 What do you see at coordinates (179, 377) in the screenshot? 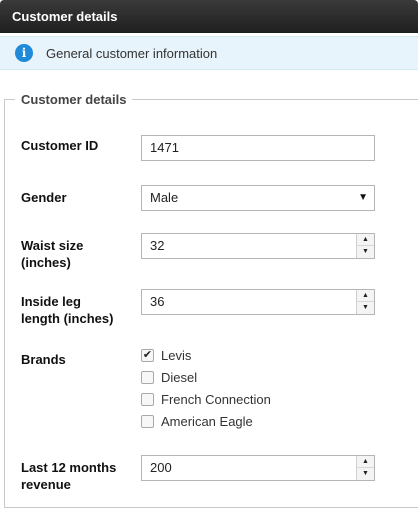
I see `brand-option-label: Diesel` at bounding box center [179, 377].